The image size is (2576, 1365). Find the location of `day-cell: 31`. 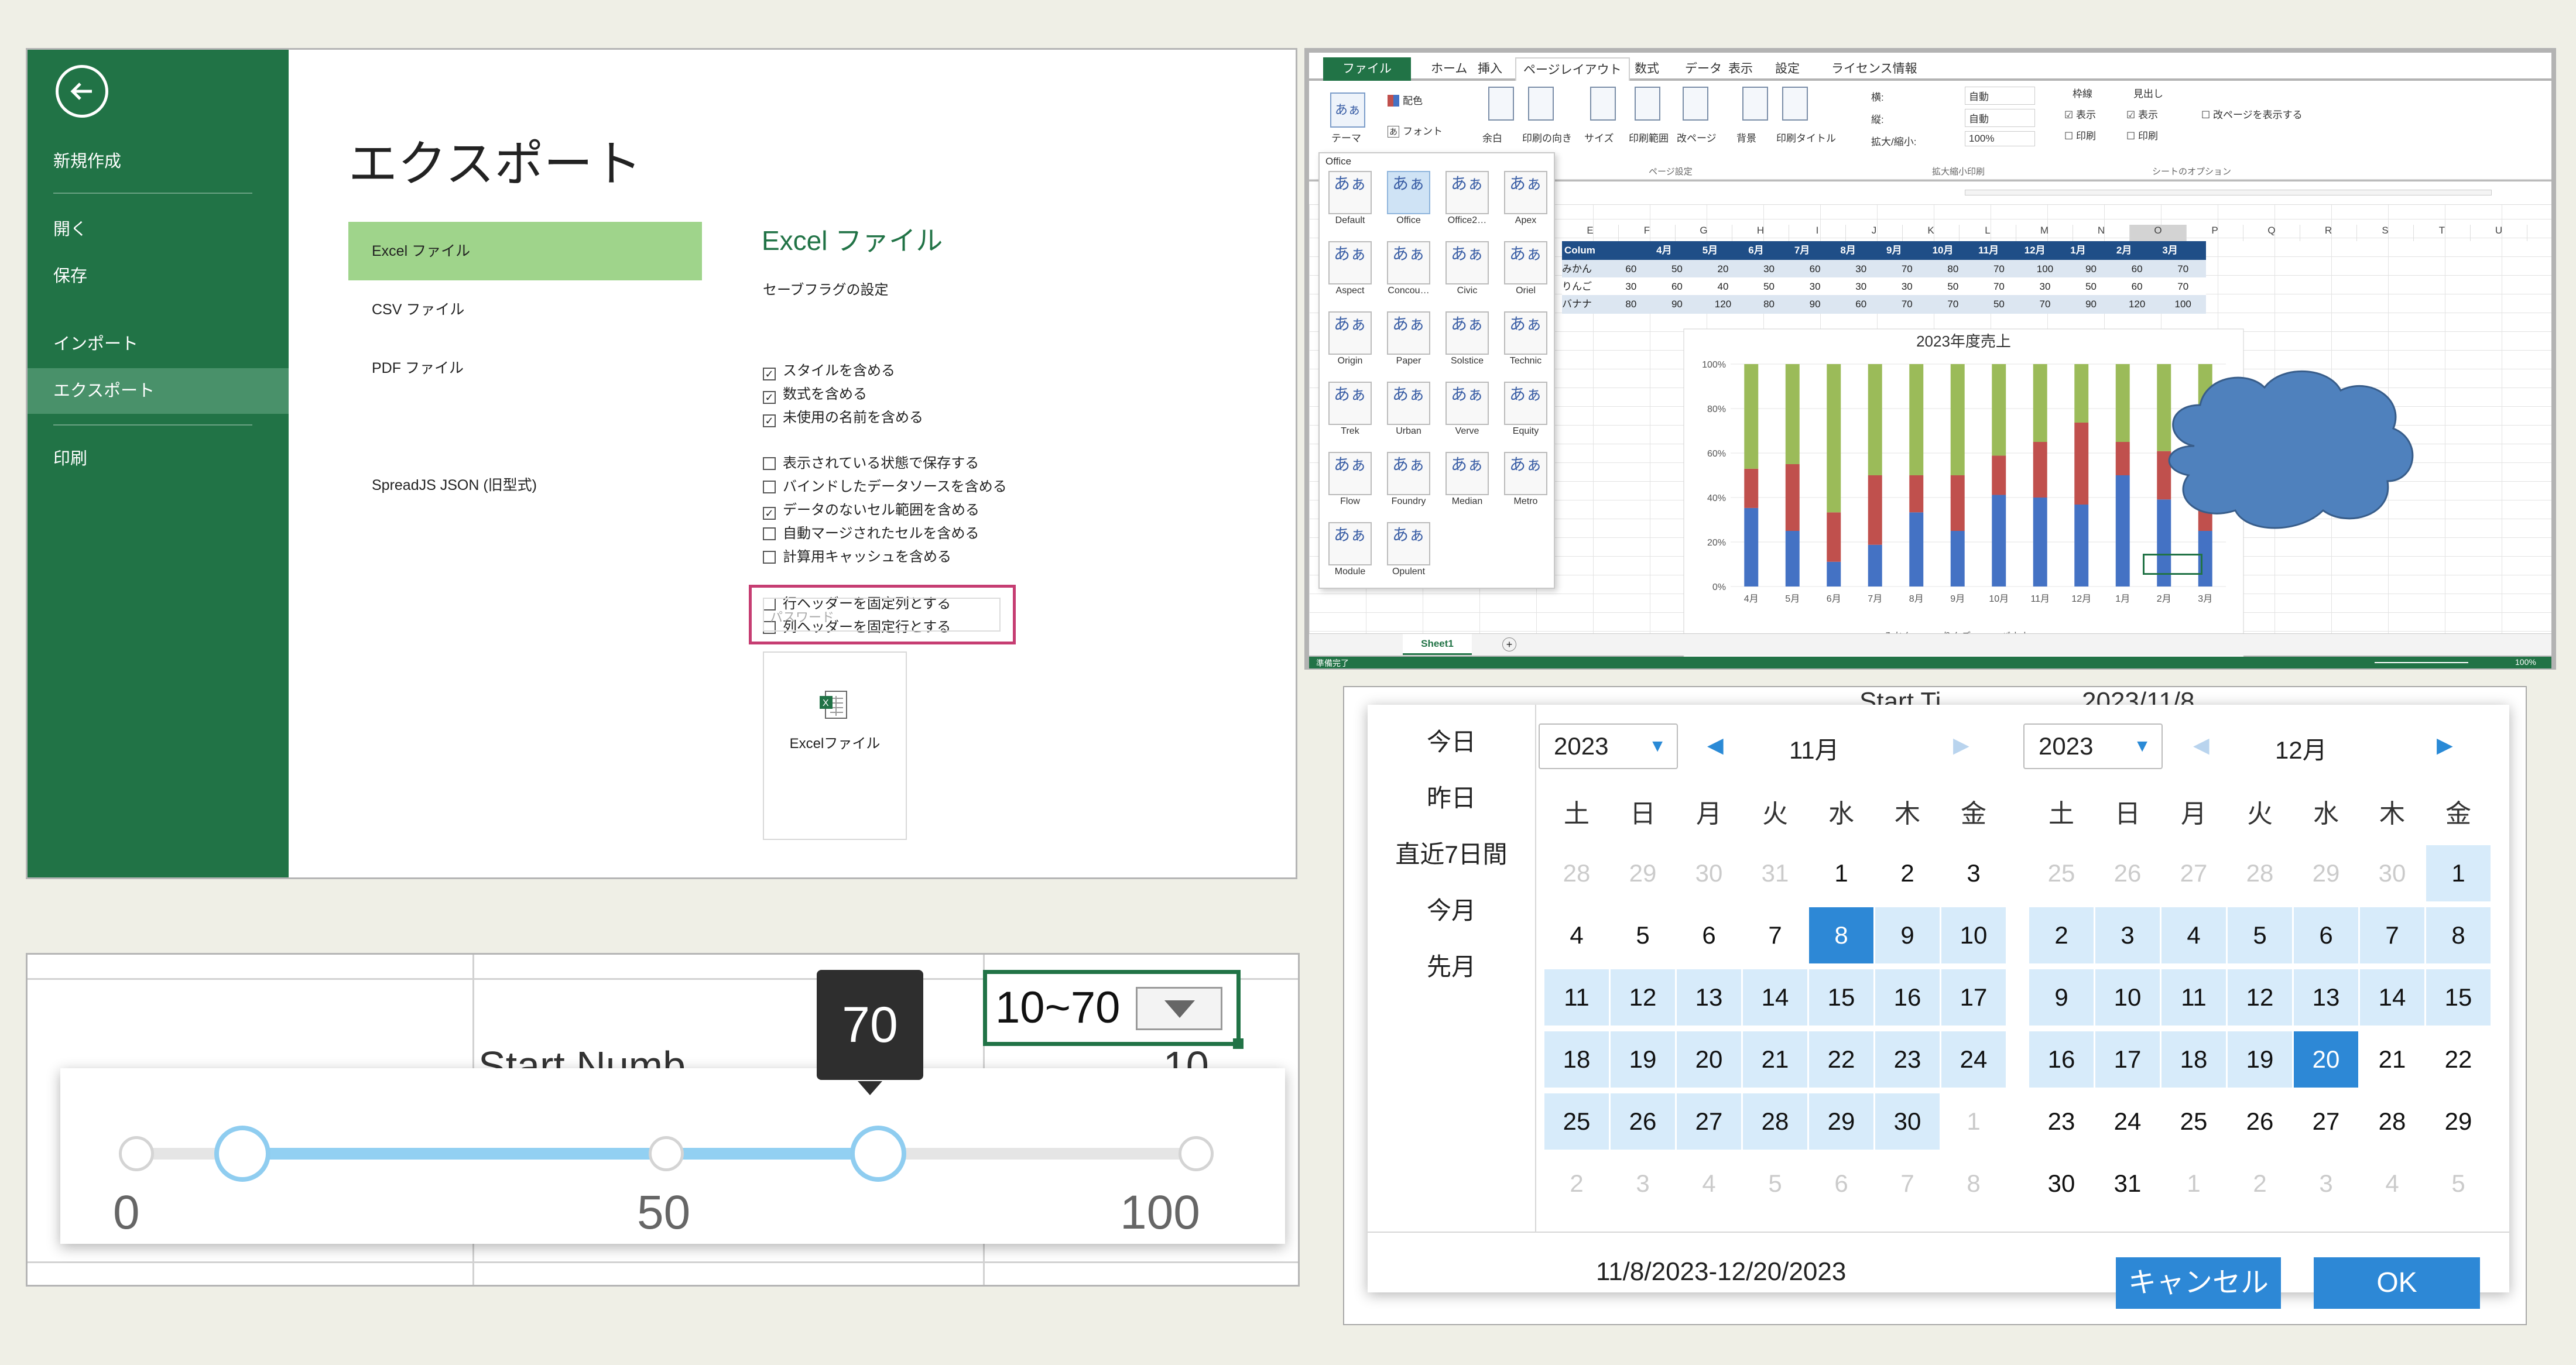

day-cell: 31 is located at coordinates (1775, 873).